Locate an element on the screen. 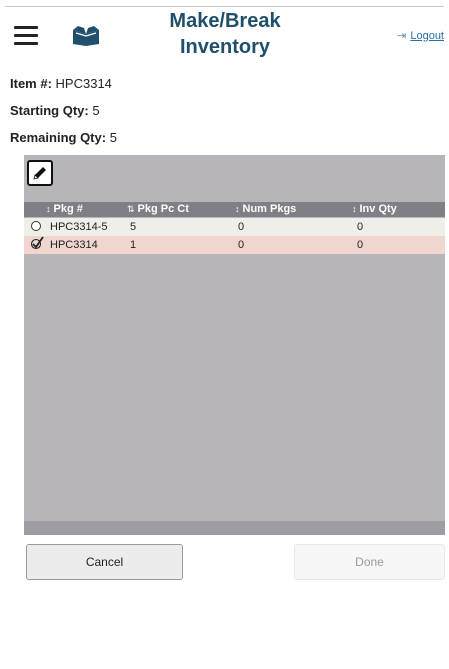  logout-label: Logout is located at coordinates (427, 35).